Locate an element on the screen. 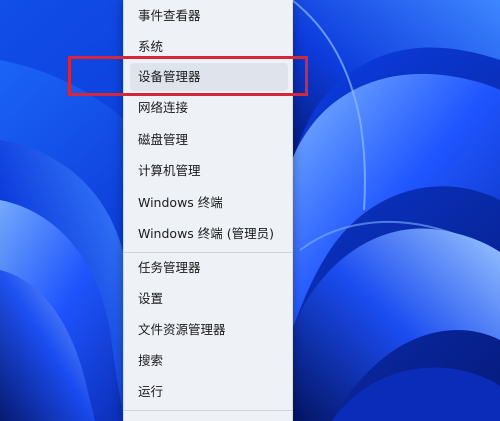  menu-item-computer-management: 计算机管理 is located at coordinates (209, 171).